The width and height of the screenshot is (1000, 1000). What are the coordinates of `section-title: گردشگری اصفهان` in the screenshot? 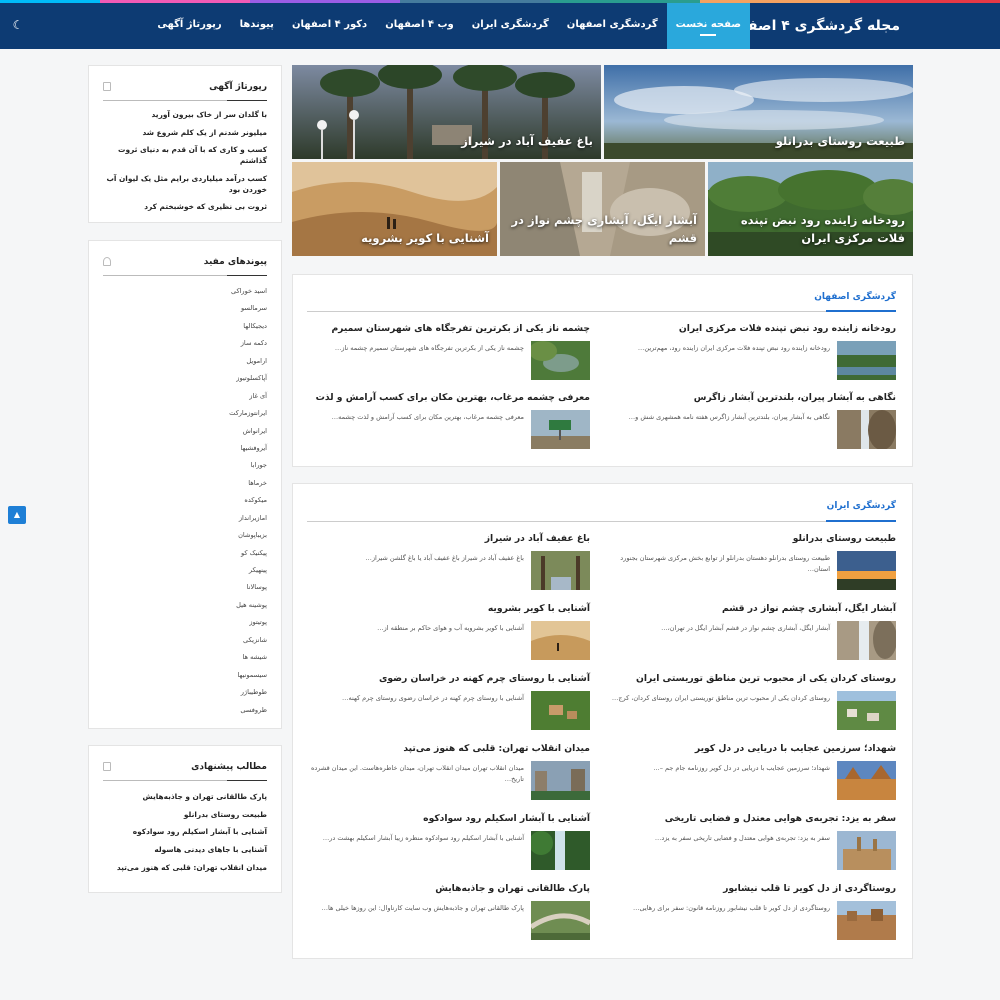 It's located at (855, 297).